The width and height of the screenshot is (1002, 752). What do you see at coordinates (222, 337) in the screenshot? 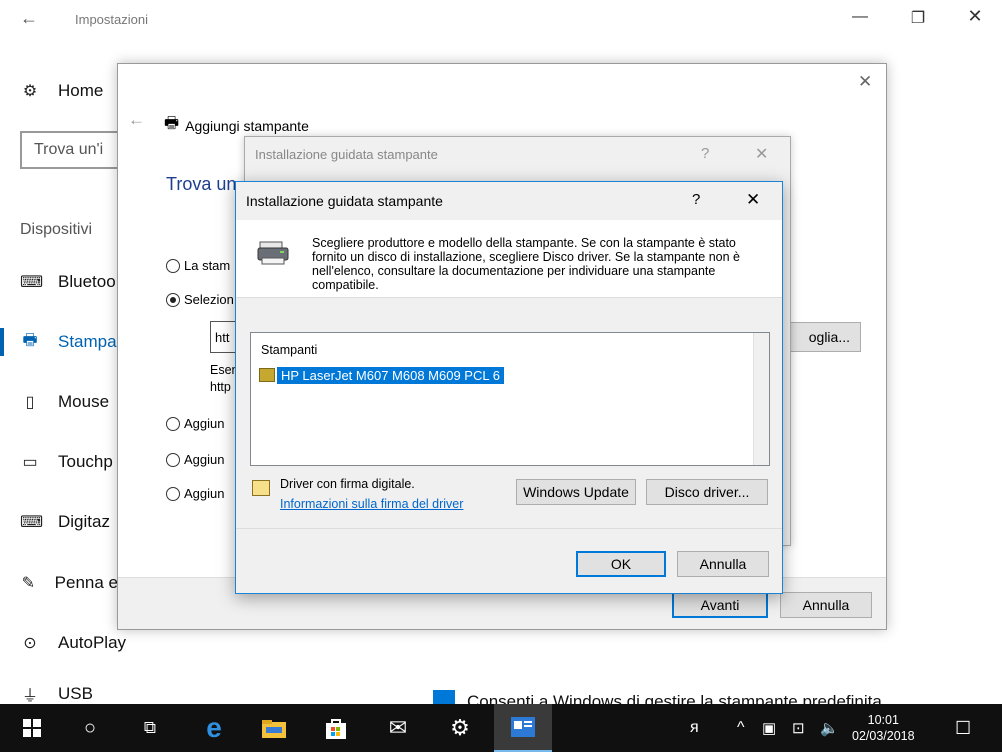
I see `url-input-value: htt` at bounding box center [222, 337].